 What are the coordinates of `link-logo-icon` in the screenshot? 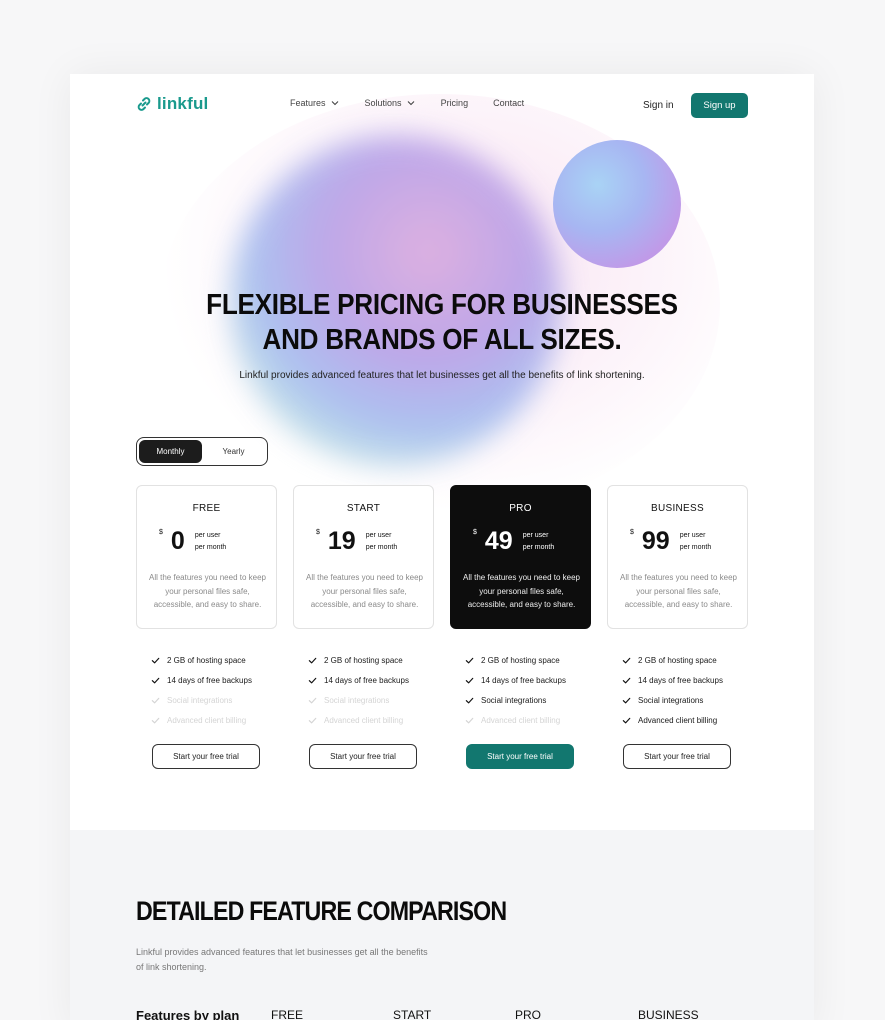 It's located at (144, 104).